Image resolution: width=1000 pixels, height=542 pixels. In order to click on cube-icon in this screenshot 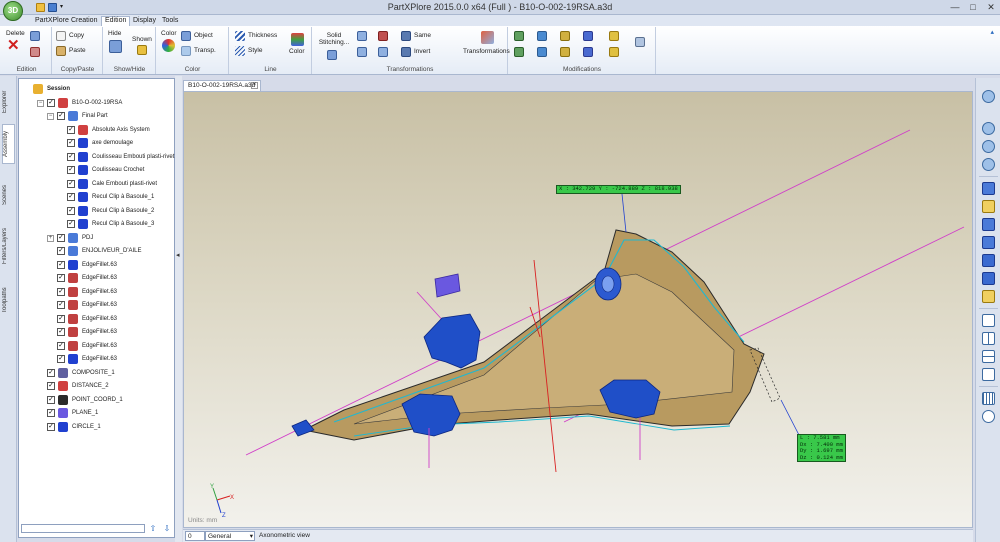, I will do `click(35, 36)`.